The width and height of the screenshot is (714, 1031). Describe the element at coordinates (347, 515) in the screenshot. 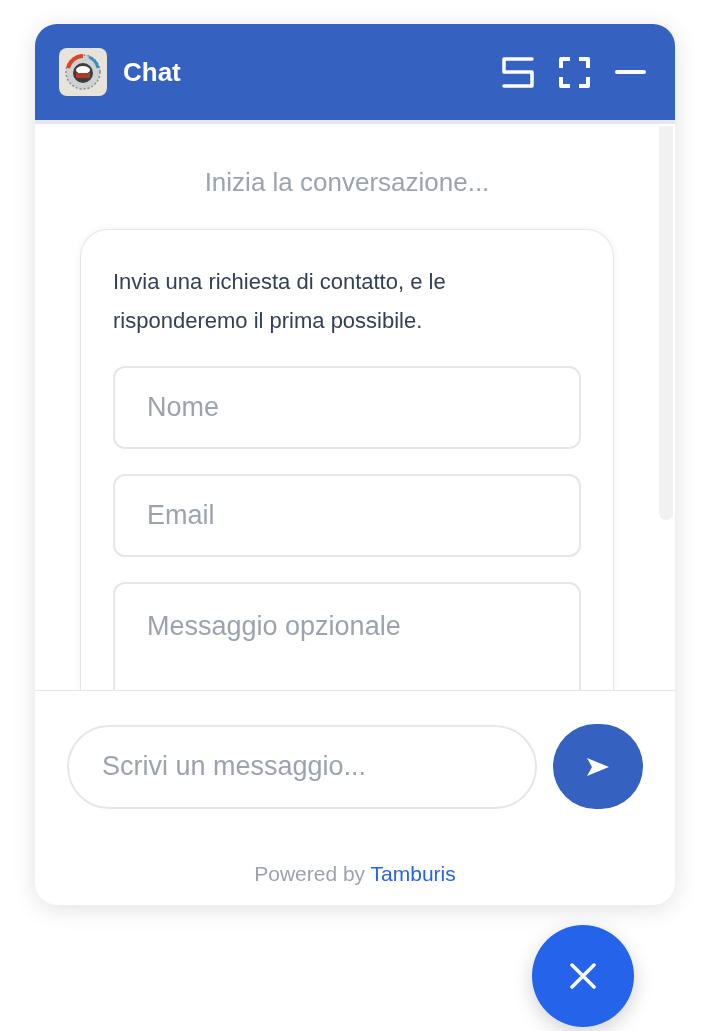

I see `input-field: Email` at that location.